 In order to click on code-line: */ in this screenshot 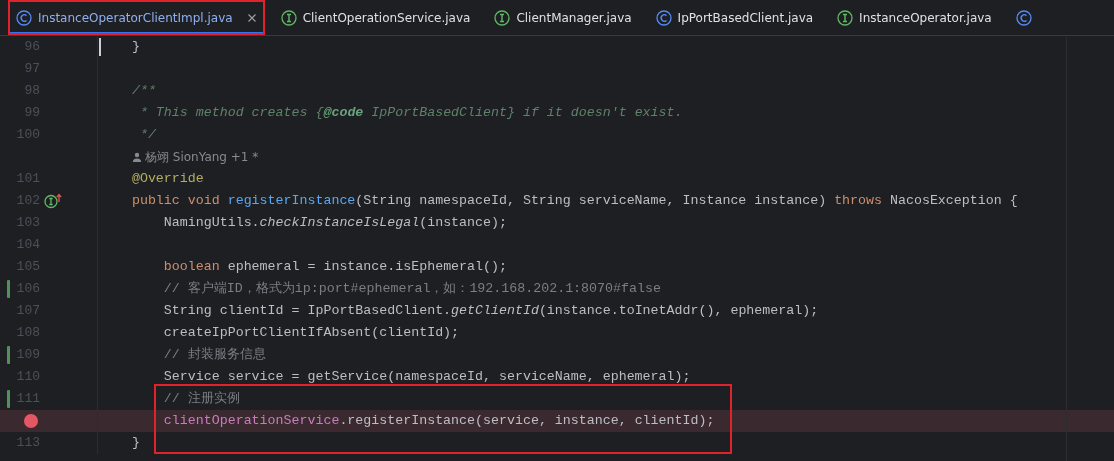, I will do `click(147, 135)`.